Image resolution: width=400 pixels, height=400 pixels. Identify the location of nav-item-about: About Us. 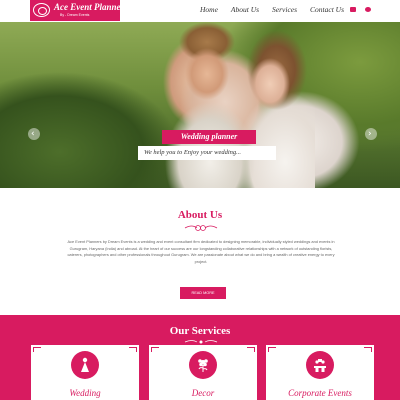
(245, 9).